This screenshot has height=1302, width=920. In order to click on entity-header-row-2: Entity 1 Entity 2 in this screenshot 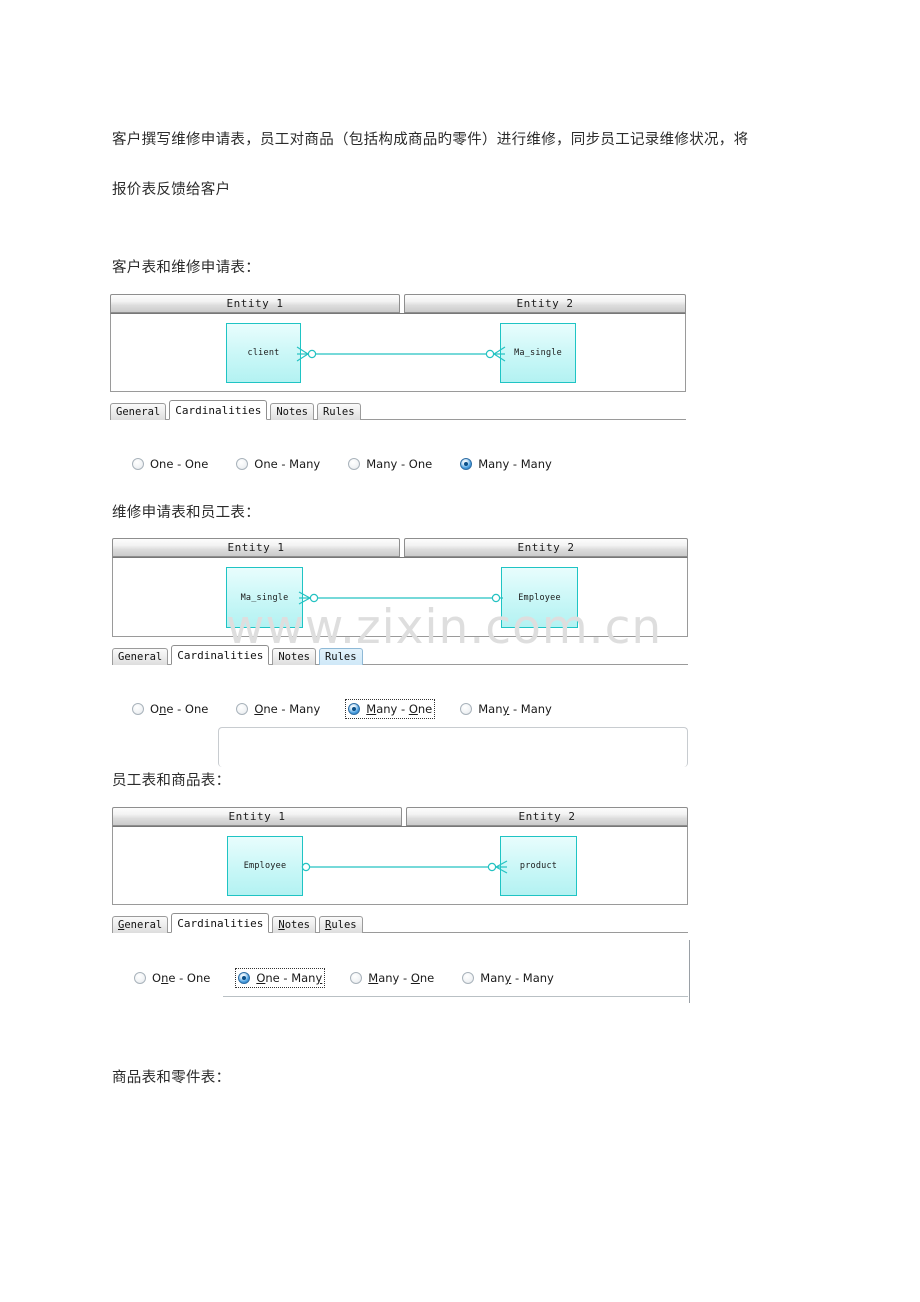, I will do `click(400, 547)`.